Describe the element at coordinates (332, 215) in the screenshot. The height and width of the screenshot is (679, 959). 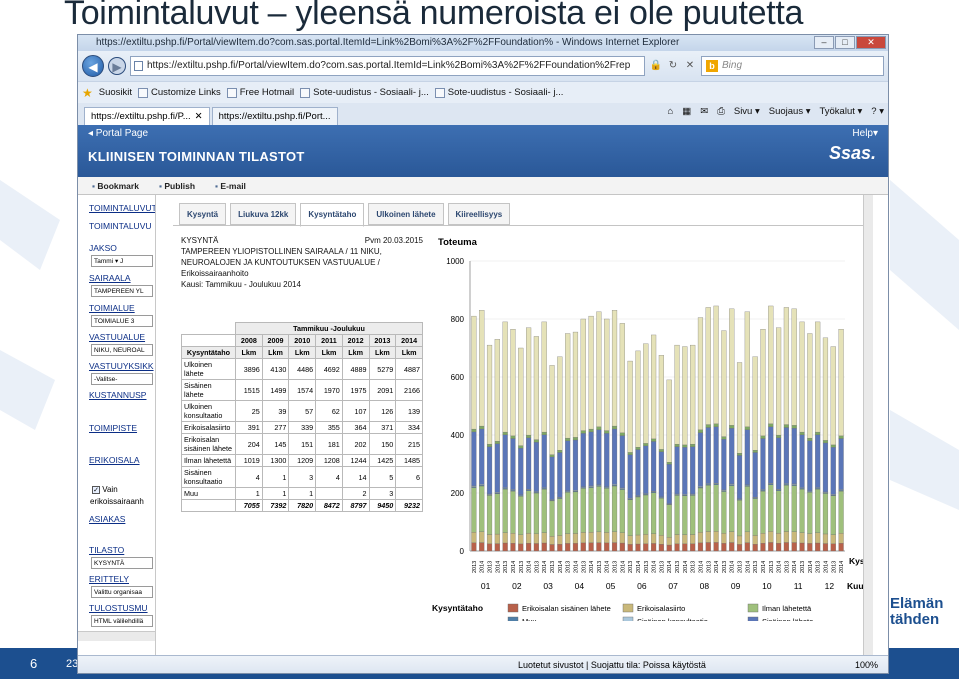
I see `tab-kysyntataho: Kysyntätaho` at that location.